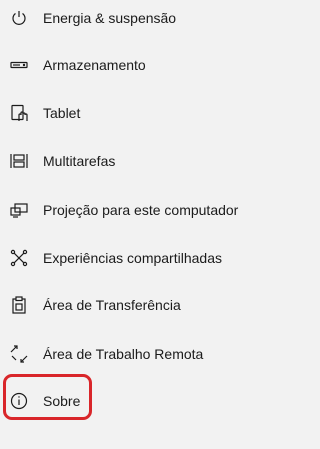  I want to click on nav-item-about: Sobre, so click(154, 401).